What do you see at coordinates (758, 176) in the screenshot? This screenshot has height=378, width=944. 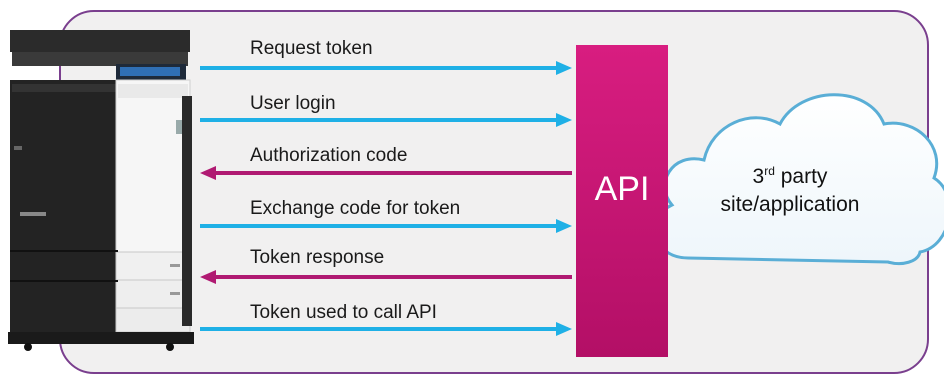 I see `cloud-label-number: 3` at bounding box center [758, 176].